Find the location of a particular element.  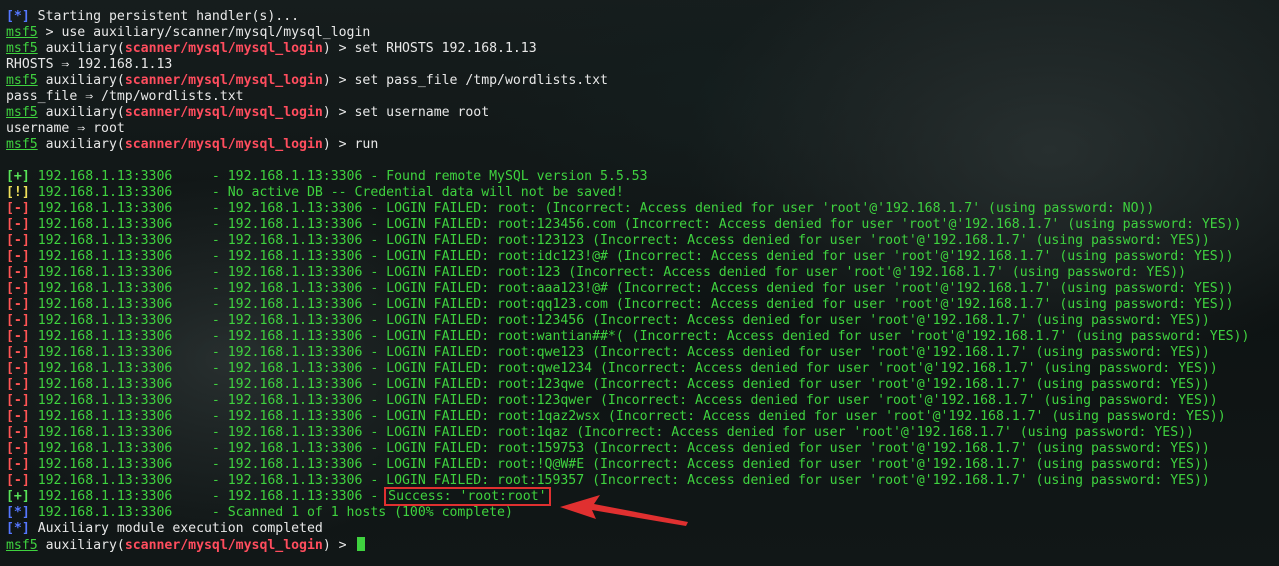

status-tag: [!] is located at coordinates (18, 192).